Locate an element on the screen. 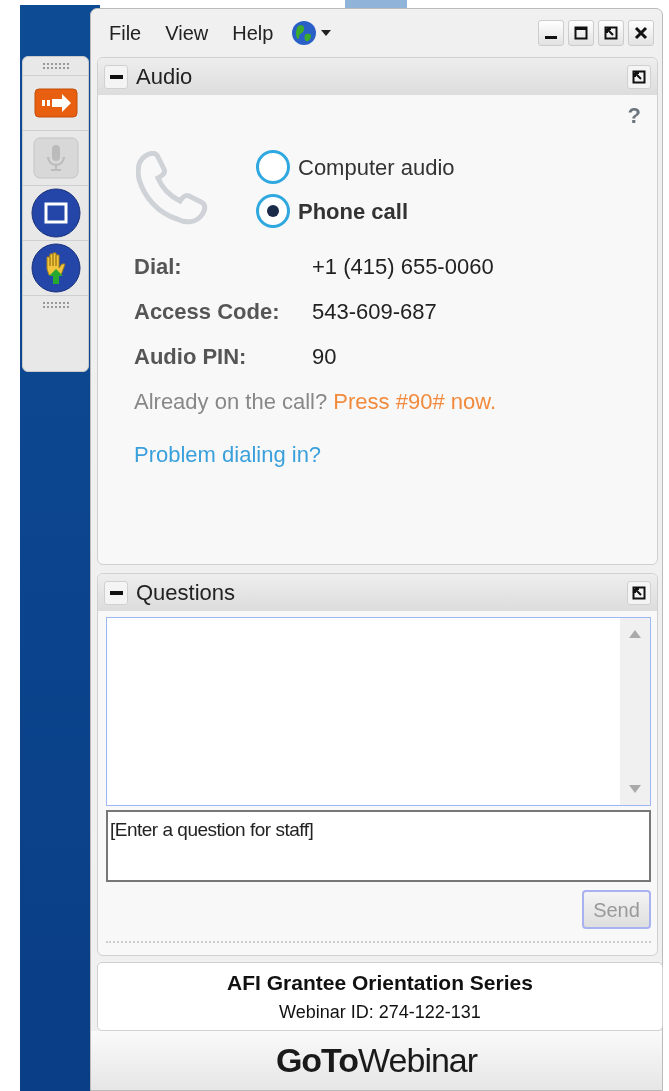 The height and width of the screenshot is (1091, 669). field-value: 90 is located at coordinates (324, 357).